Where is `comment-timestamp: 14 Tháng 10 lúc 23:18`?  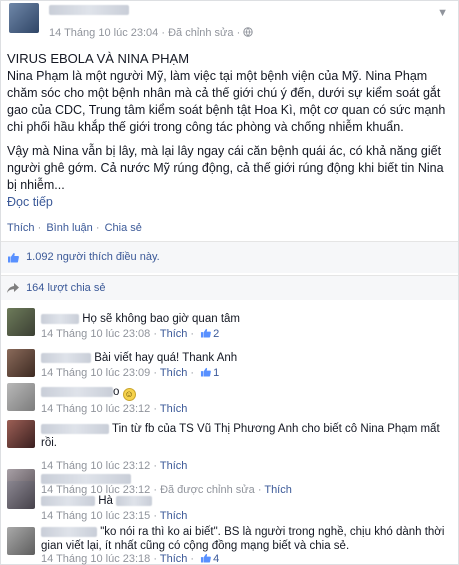
comment-timestamp: 14 Tháng 10 lúc 23:18 is located at coordinates (95, 559).